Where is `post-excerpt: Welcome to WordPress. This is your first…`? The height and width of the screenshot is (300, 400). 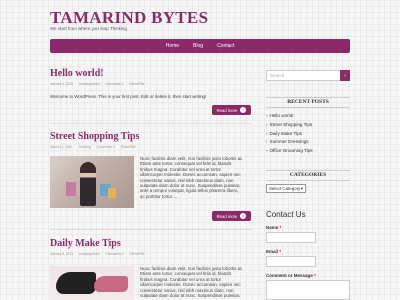 post-excerpt: Welcome to WordPress. This is your first… is located at coordinates (128, 96).